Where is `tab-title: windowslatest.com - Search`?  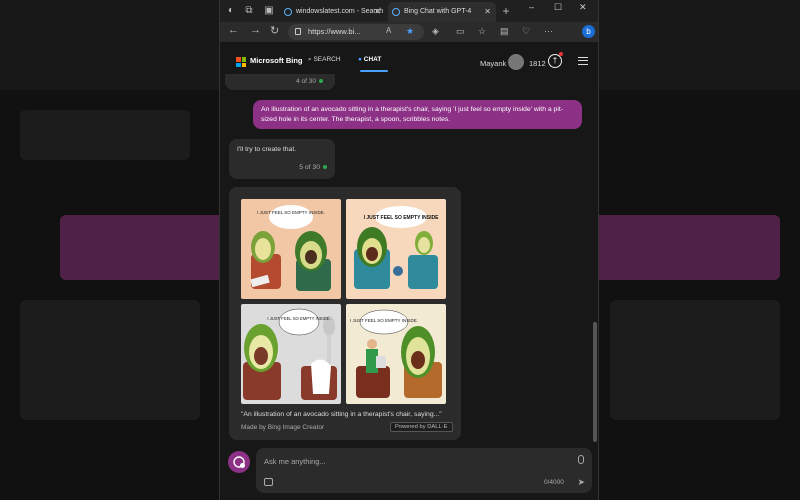 tab-title: windowslatest.com - Search is located at coordinates (340, 11).